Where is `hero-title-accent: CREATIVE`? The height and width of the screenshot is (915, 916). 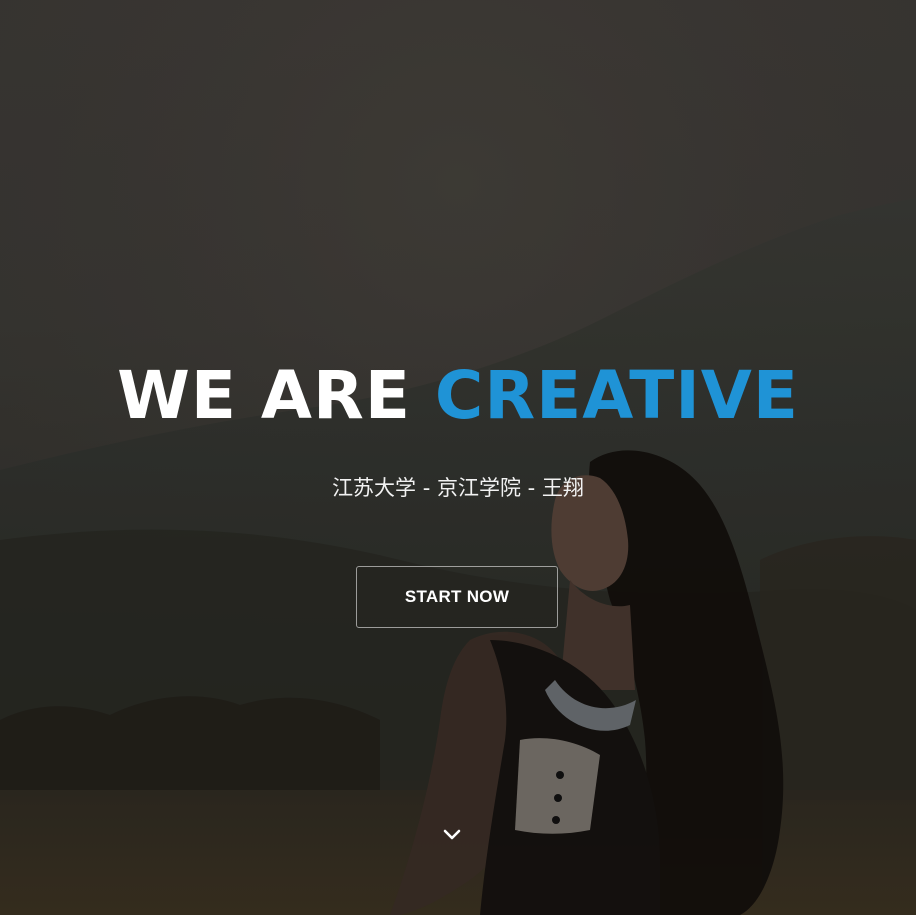 hero-title-accent: CREATIVE is located at coordinates (616, 395).